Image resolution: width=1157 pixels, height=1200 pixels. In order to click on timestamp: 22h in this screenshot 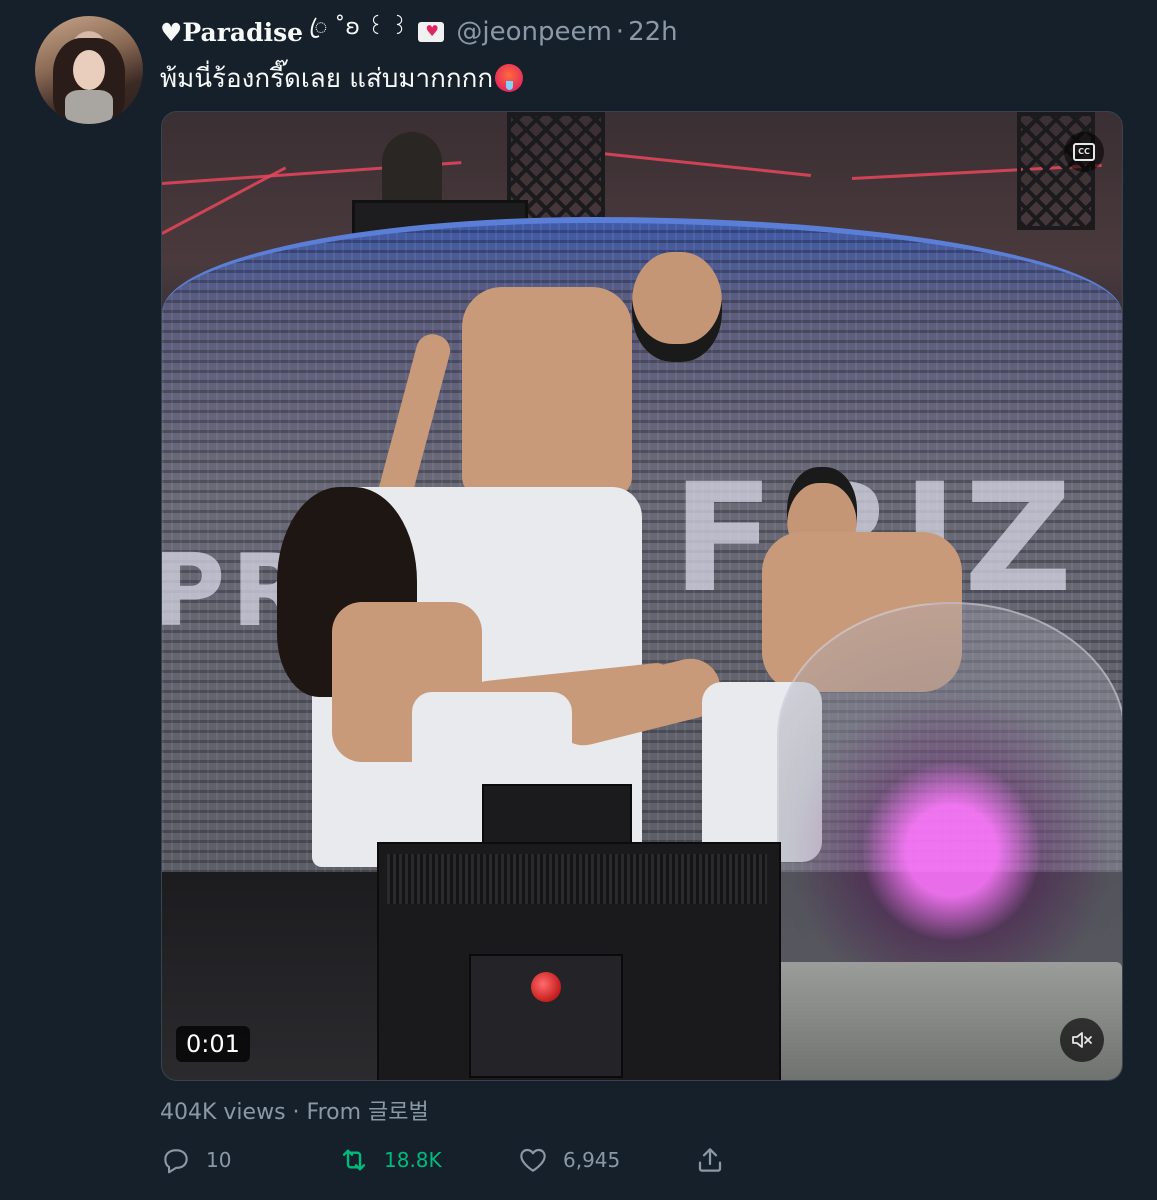, I will do `click(653, 32)`.